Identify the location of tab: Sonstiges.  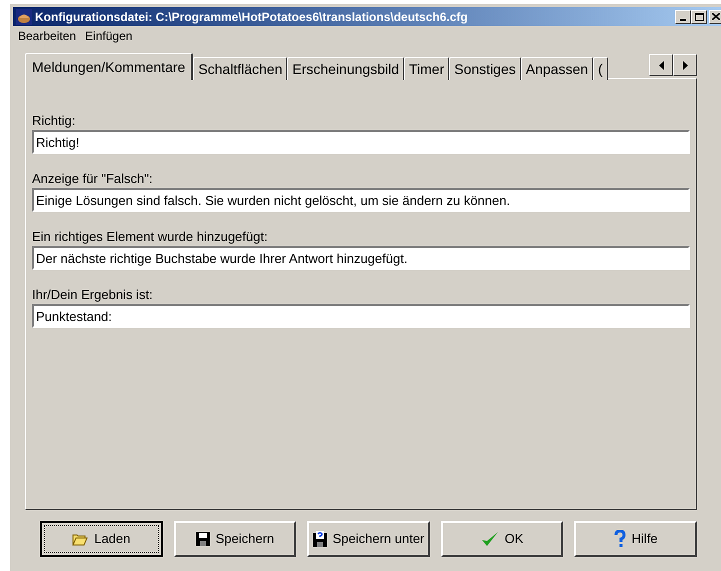
(485, 68).